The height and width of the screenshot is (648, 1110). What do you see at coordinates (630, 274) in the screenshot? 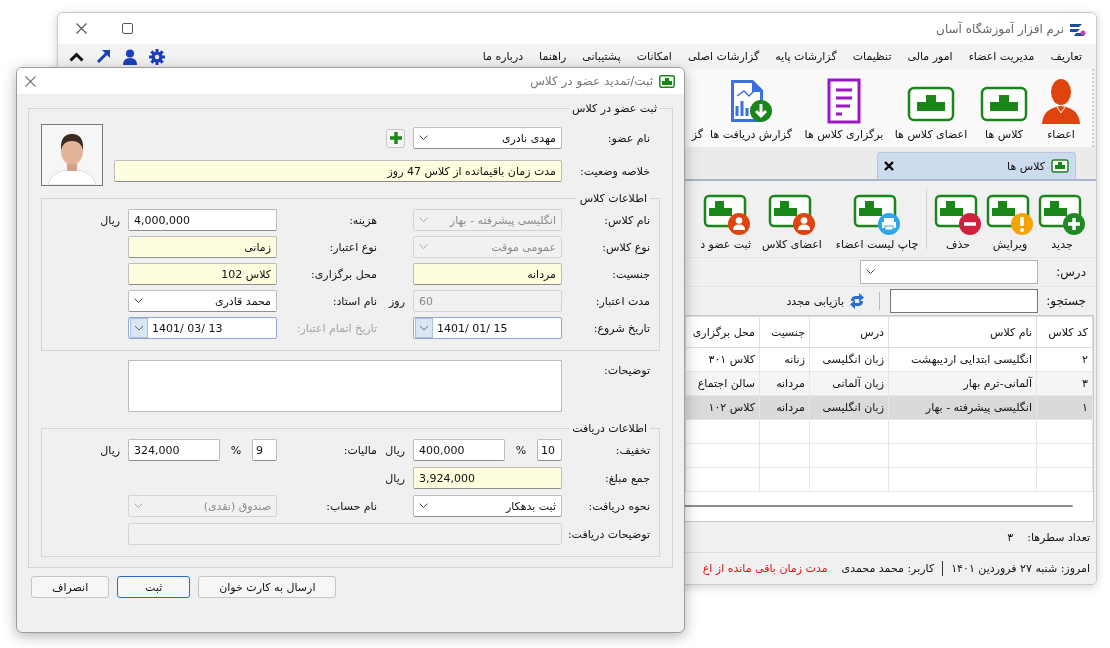
I see `field-label: جنسیت:` at bounding box center [630, 274].